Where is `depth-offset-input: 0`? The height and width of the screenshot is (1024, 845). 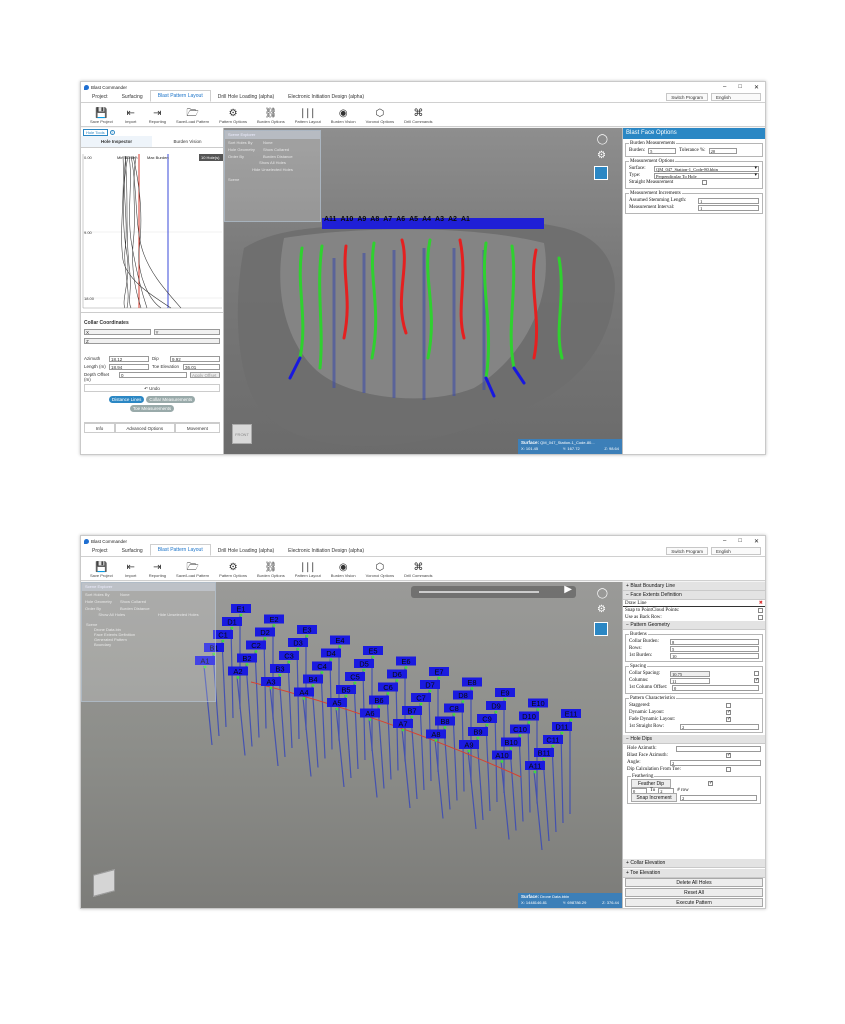 depth-offset-input: 0 is located at coordinates (153, 375).